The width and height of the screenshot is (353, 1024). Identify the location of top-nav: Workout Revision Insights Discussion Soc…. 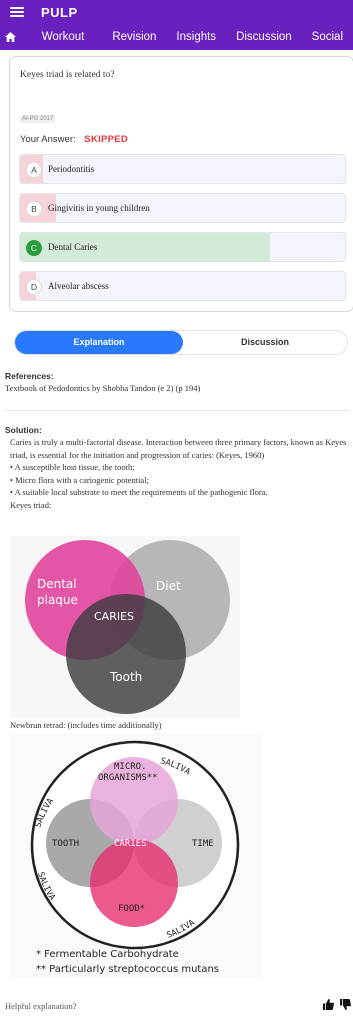
(176, 37).